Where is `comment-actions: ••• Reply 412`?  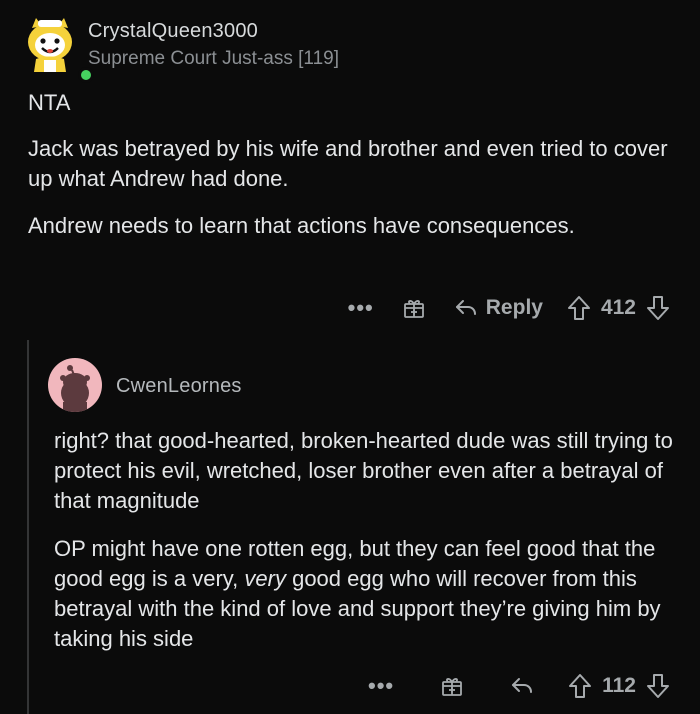 comment-actions: ••• Reply 412 is located at coordinates (509, 308).